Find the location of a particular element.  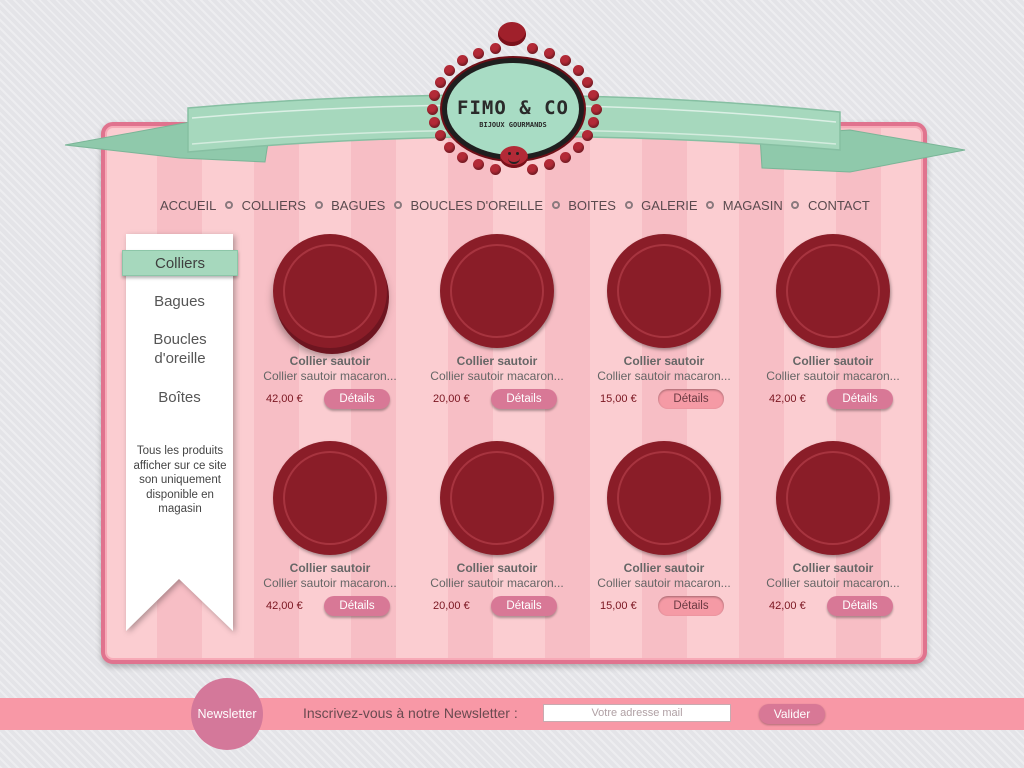

logo-badge: FIMO & CO BIJOUX GOURMANDS is located at coordinates (513, 109).